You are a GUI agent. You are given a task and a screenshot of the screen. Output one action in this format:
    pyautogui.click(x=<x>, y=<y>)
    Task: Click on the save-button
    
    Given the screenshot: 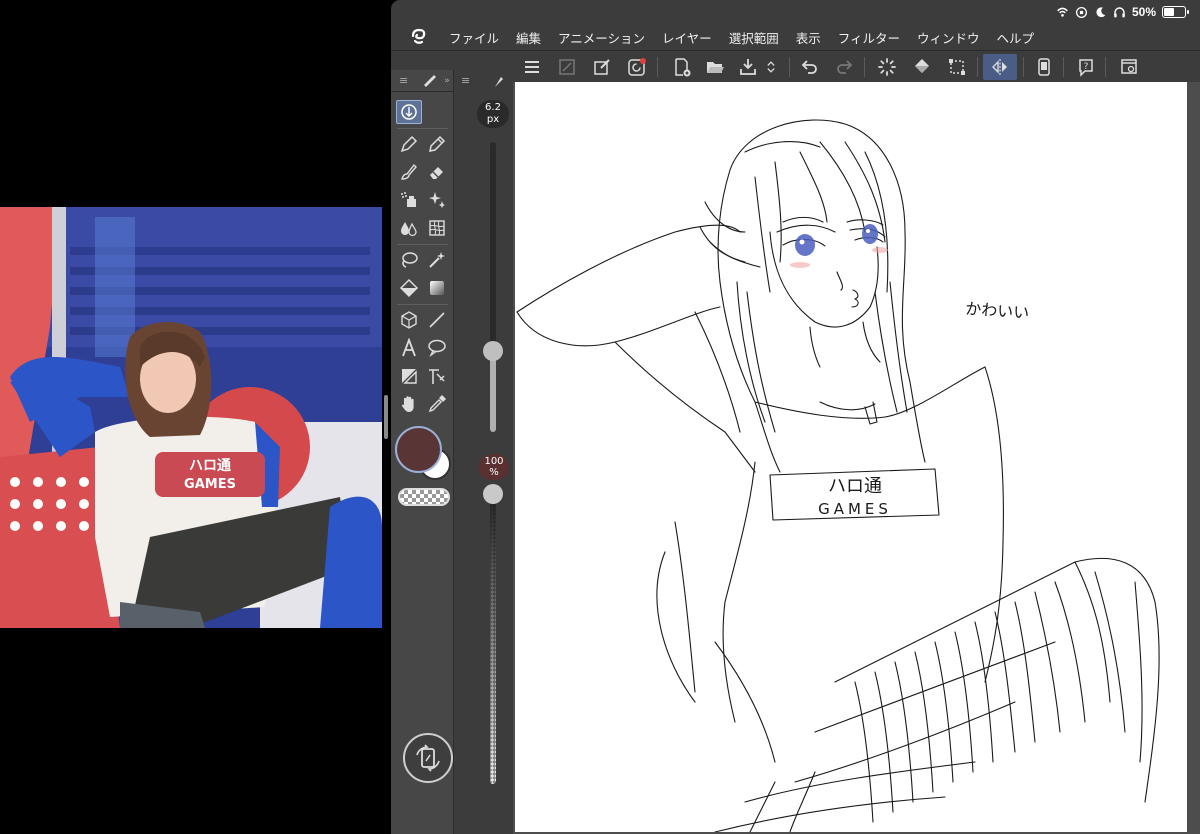 What is the action you would take?
    pyautogui.click(x=748, y=67)
    